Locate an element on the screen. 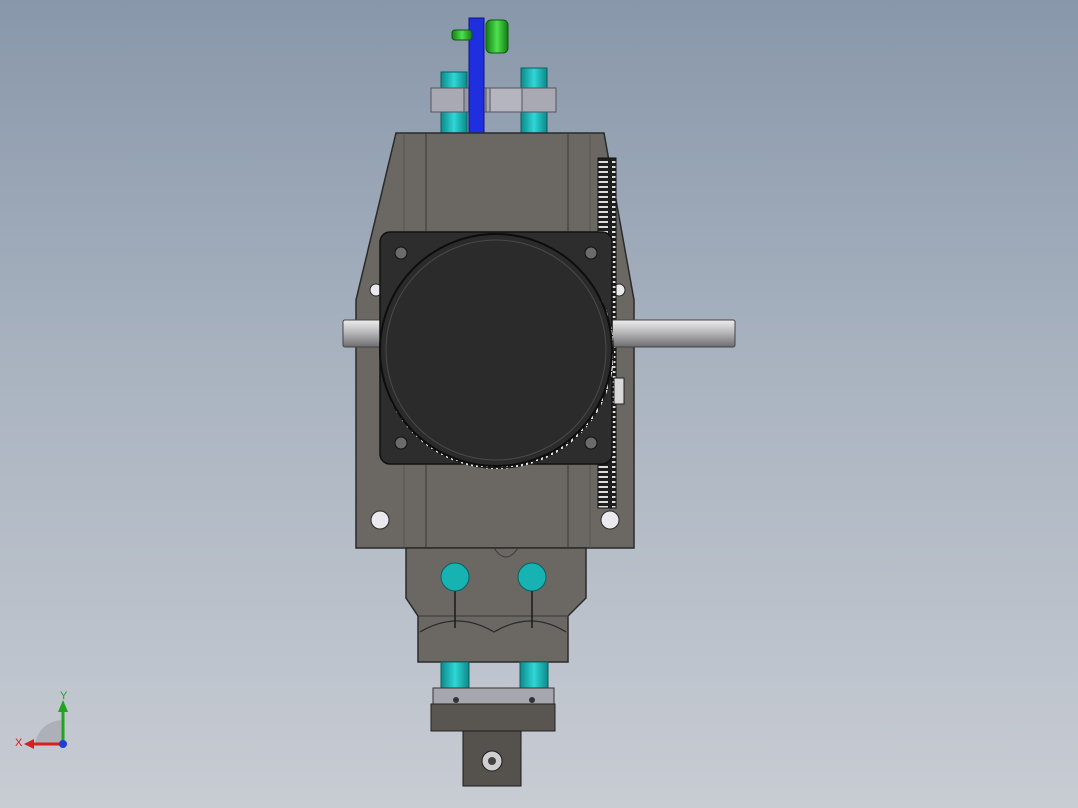 Image resolution: width=1078 pixels, height=808 pixels. orientation-triad: Y X is located at coordinates (41, 719).